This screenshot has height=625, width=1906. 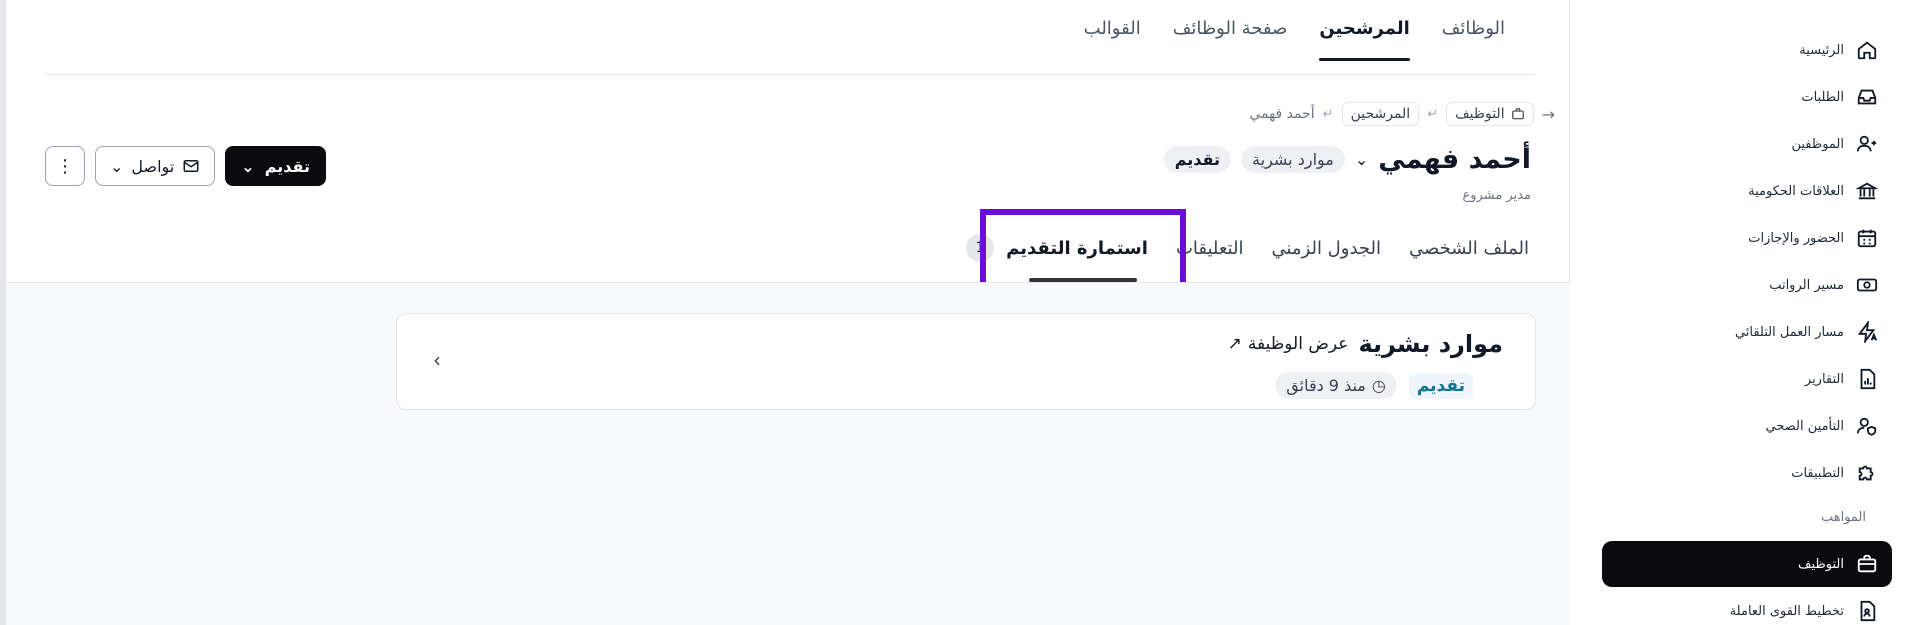 I want to click on sidebar-item-label: التطبيقات, so click(x=1817, y=473).